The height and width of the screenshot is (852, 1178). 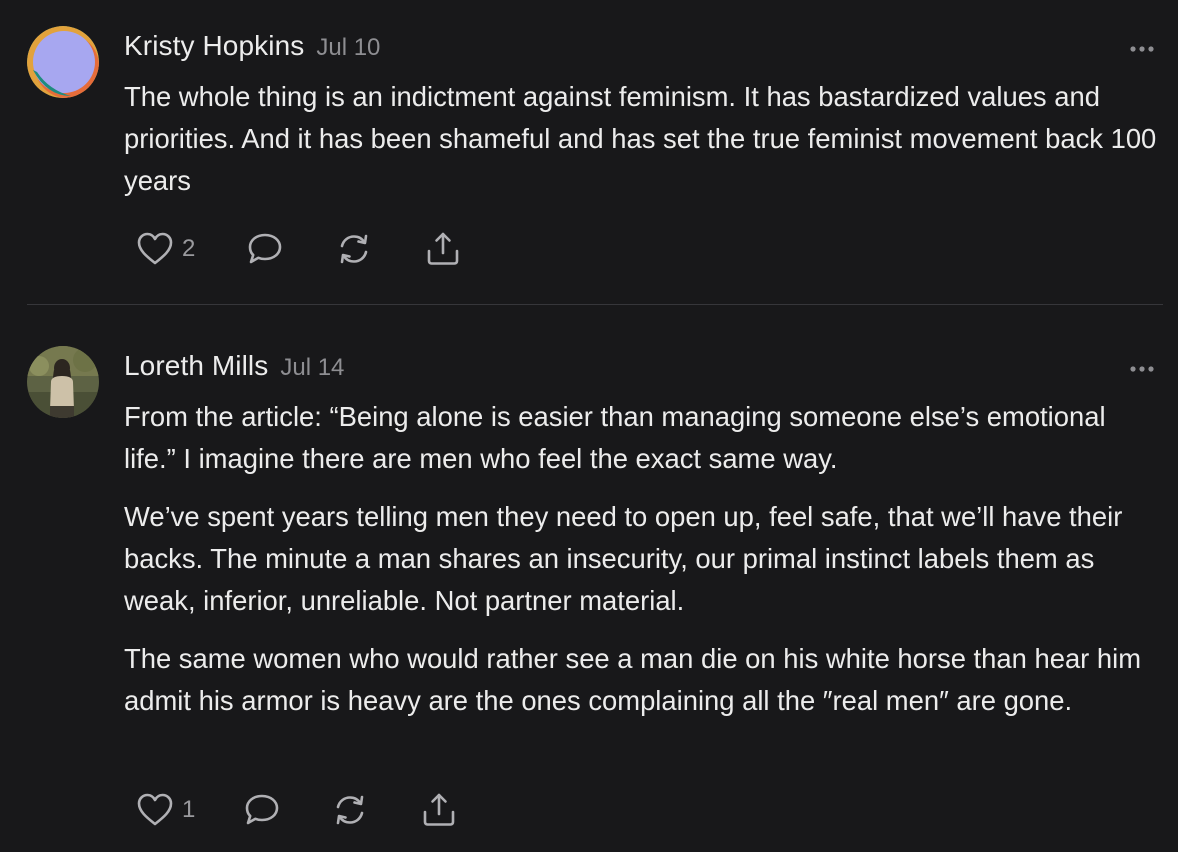 What do you see at coordinates (214, 45) in the screenshot?
I see `author-name: Kristy Hopkins` at bounding box center [214, 45].